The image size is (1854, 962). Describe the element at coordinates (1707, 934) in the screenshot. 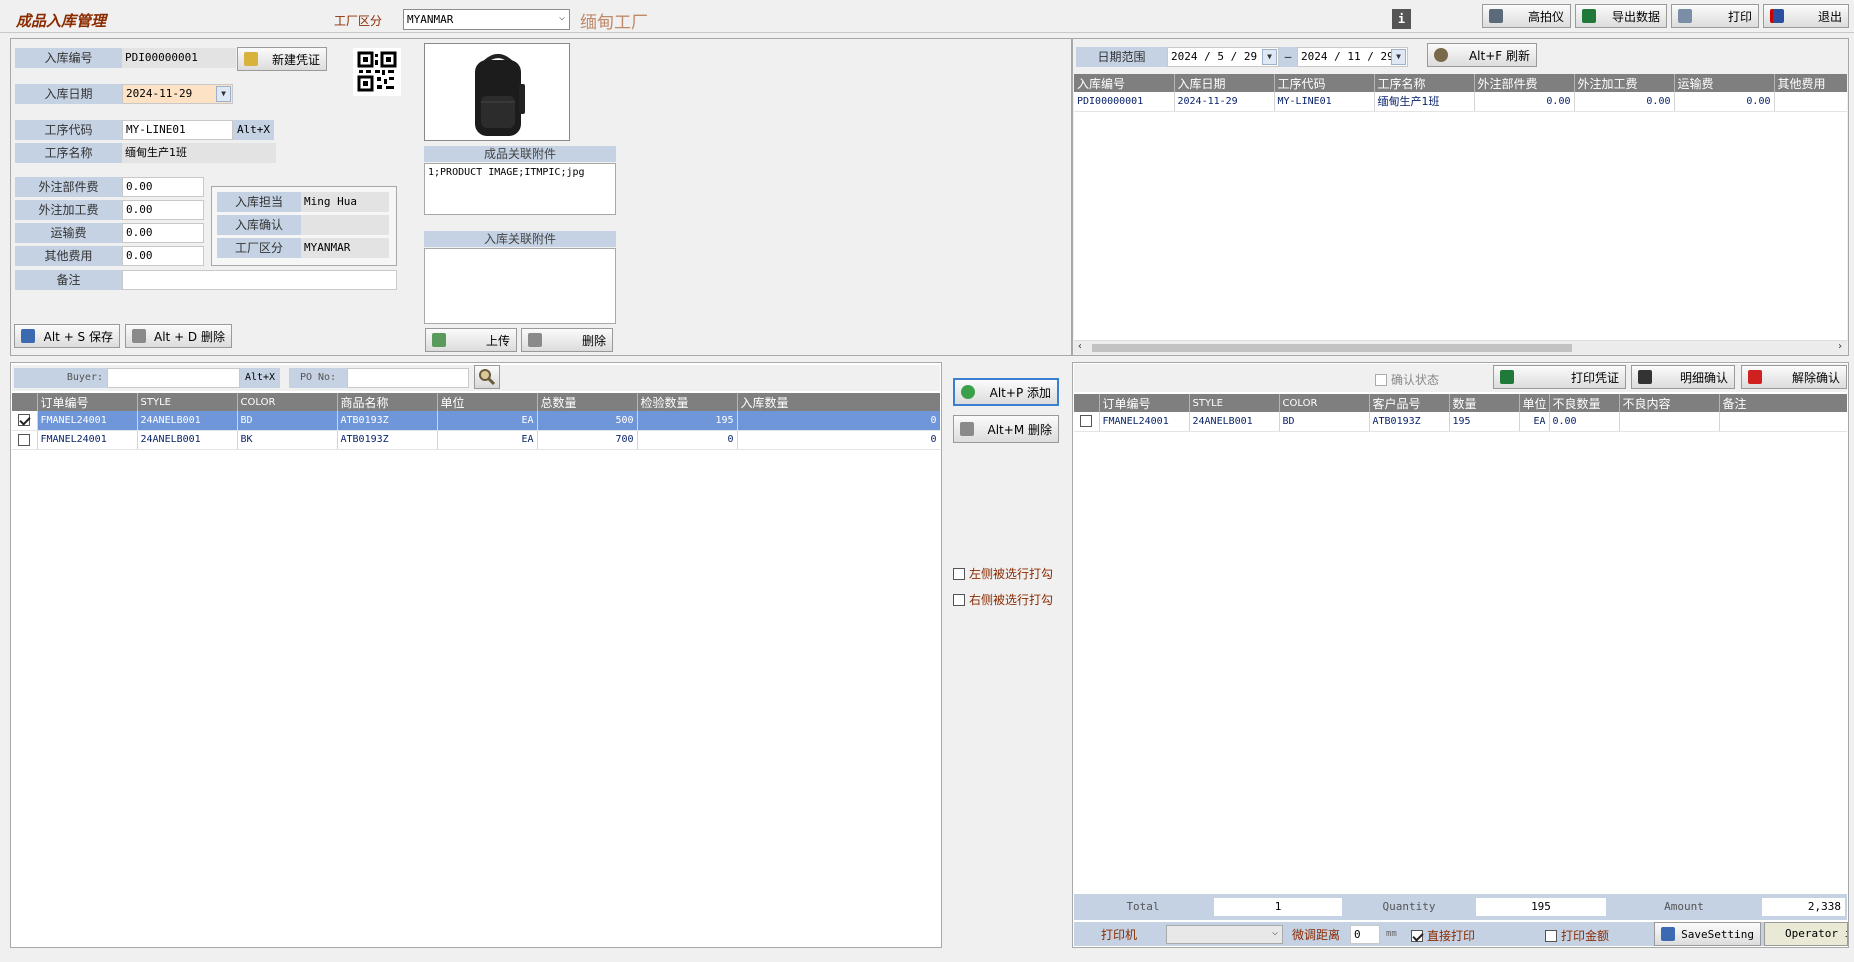

I see `save-setting-button: SaveSetting` at that location.